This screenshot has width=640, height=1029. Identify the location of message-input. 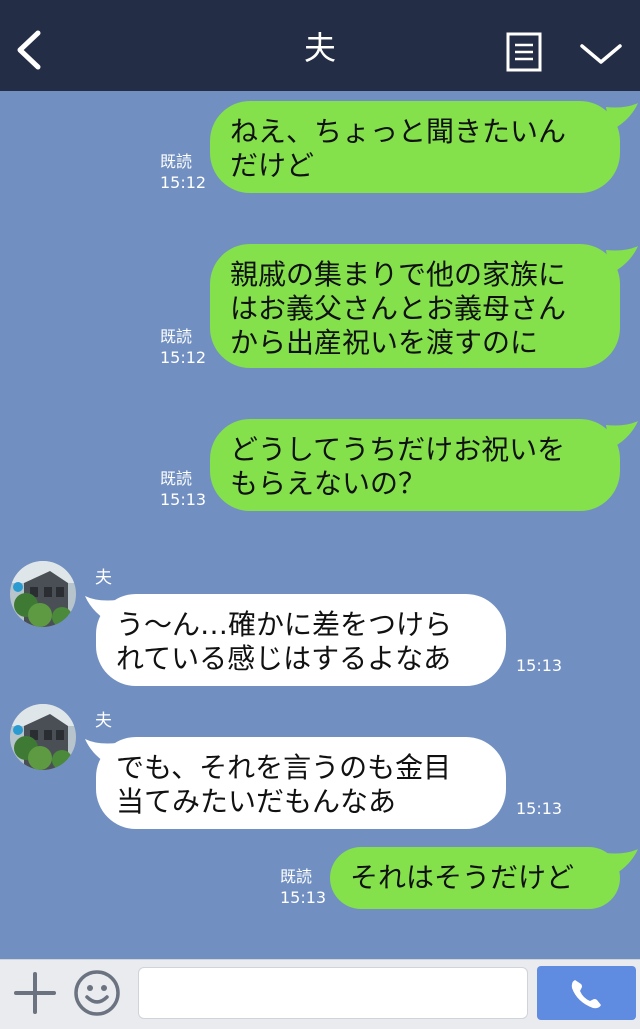
(333, 993).